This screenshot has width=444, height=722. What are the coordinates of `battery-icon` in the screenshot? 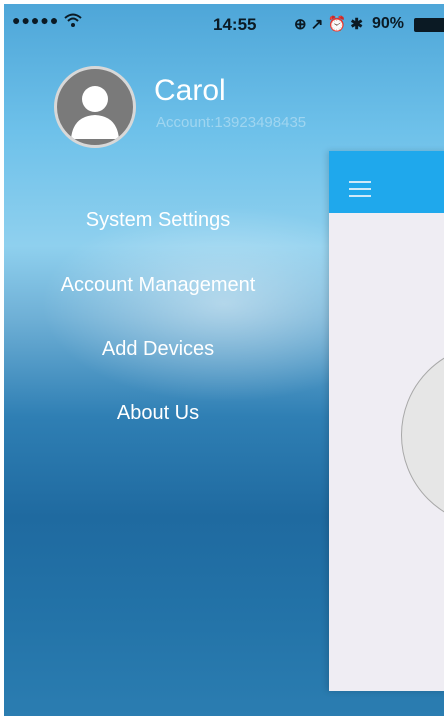 It's located at (429, 25).